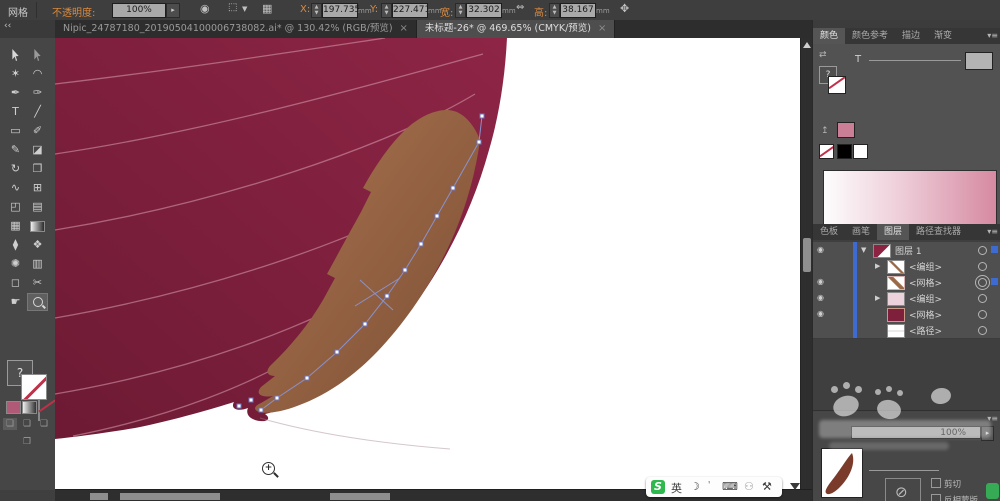  What do you see at coordinates (624, 8) in the screenshot?
I see `free-transform-icon: ✥` at bounding box center [624, 8].